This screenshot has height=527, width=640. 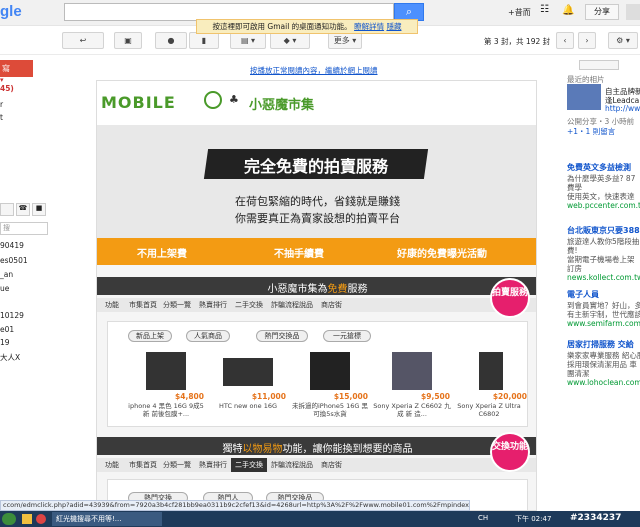 What do you see at coordinates (369, 26) in the screenshot?
I see `learn-more-link: 瞭解詳情` at bounding box center [369, 26].